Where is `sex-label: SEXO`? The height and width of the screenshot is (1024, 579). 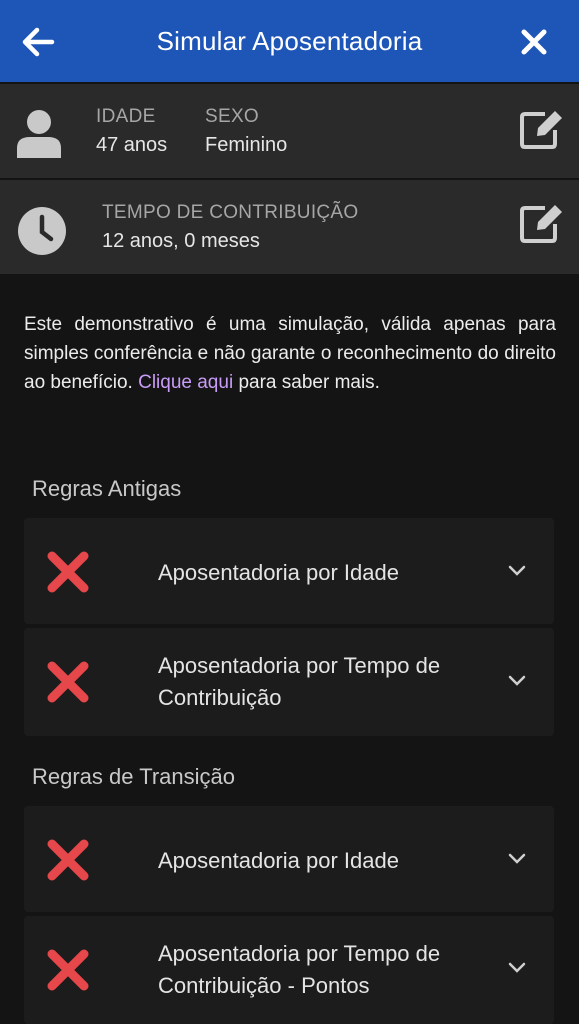
sex-label: SEXO is located at coordinates (232, 116).